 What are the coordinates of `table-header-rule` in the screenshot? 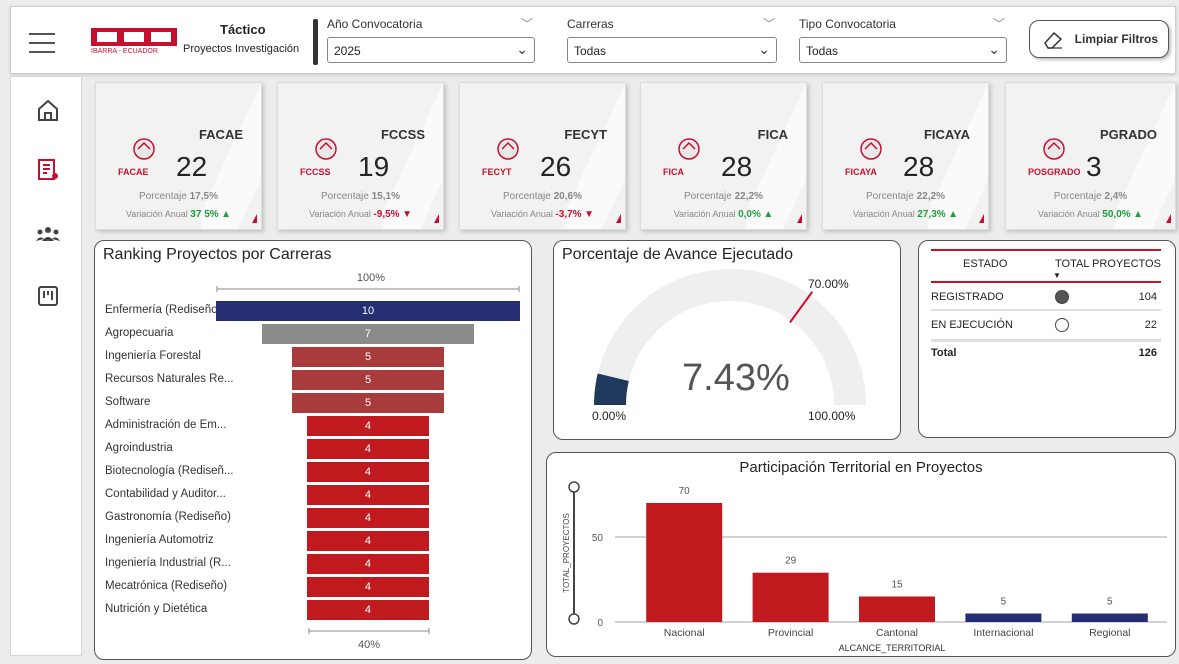 It's located at (1046, 282).